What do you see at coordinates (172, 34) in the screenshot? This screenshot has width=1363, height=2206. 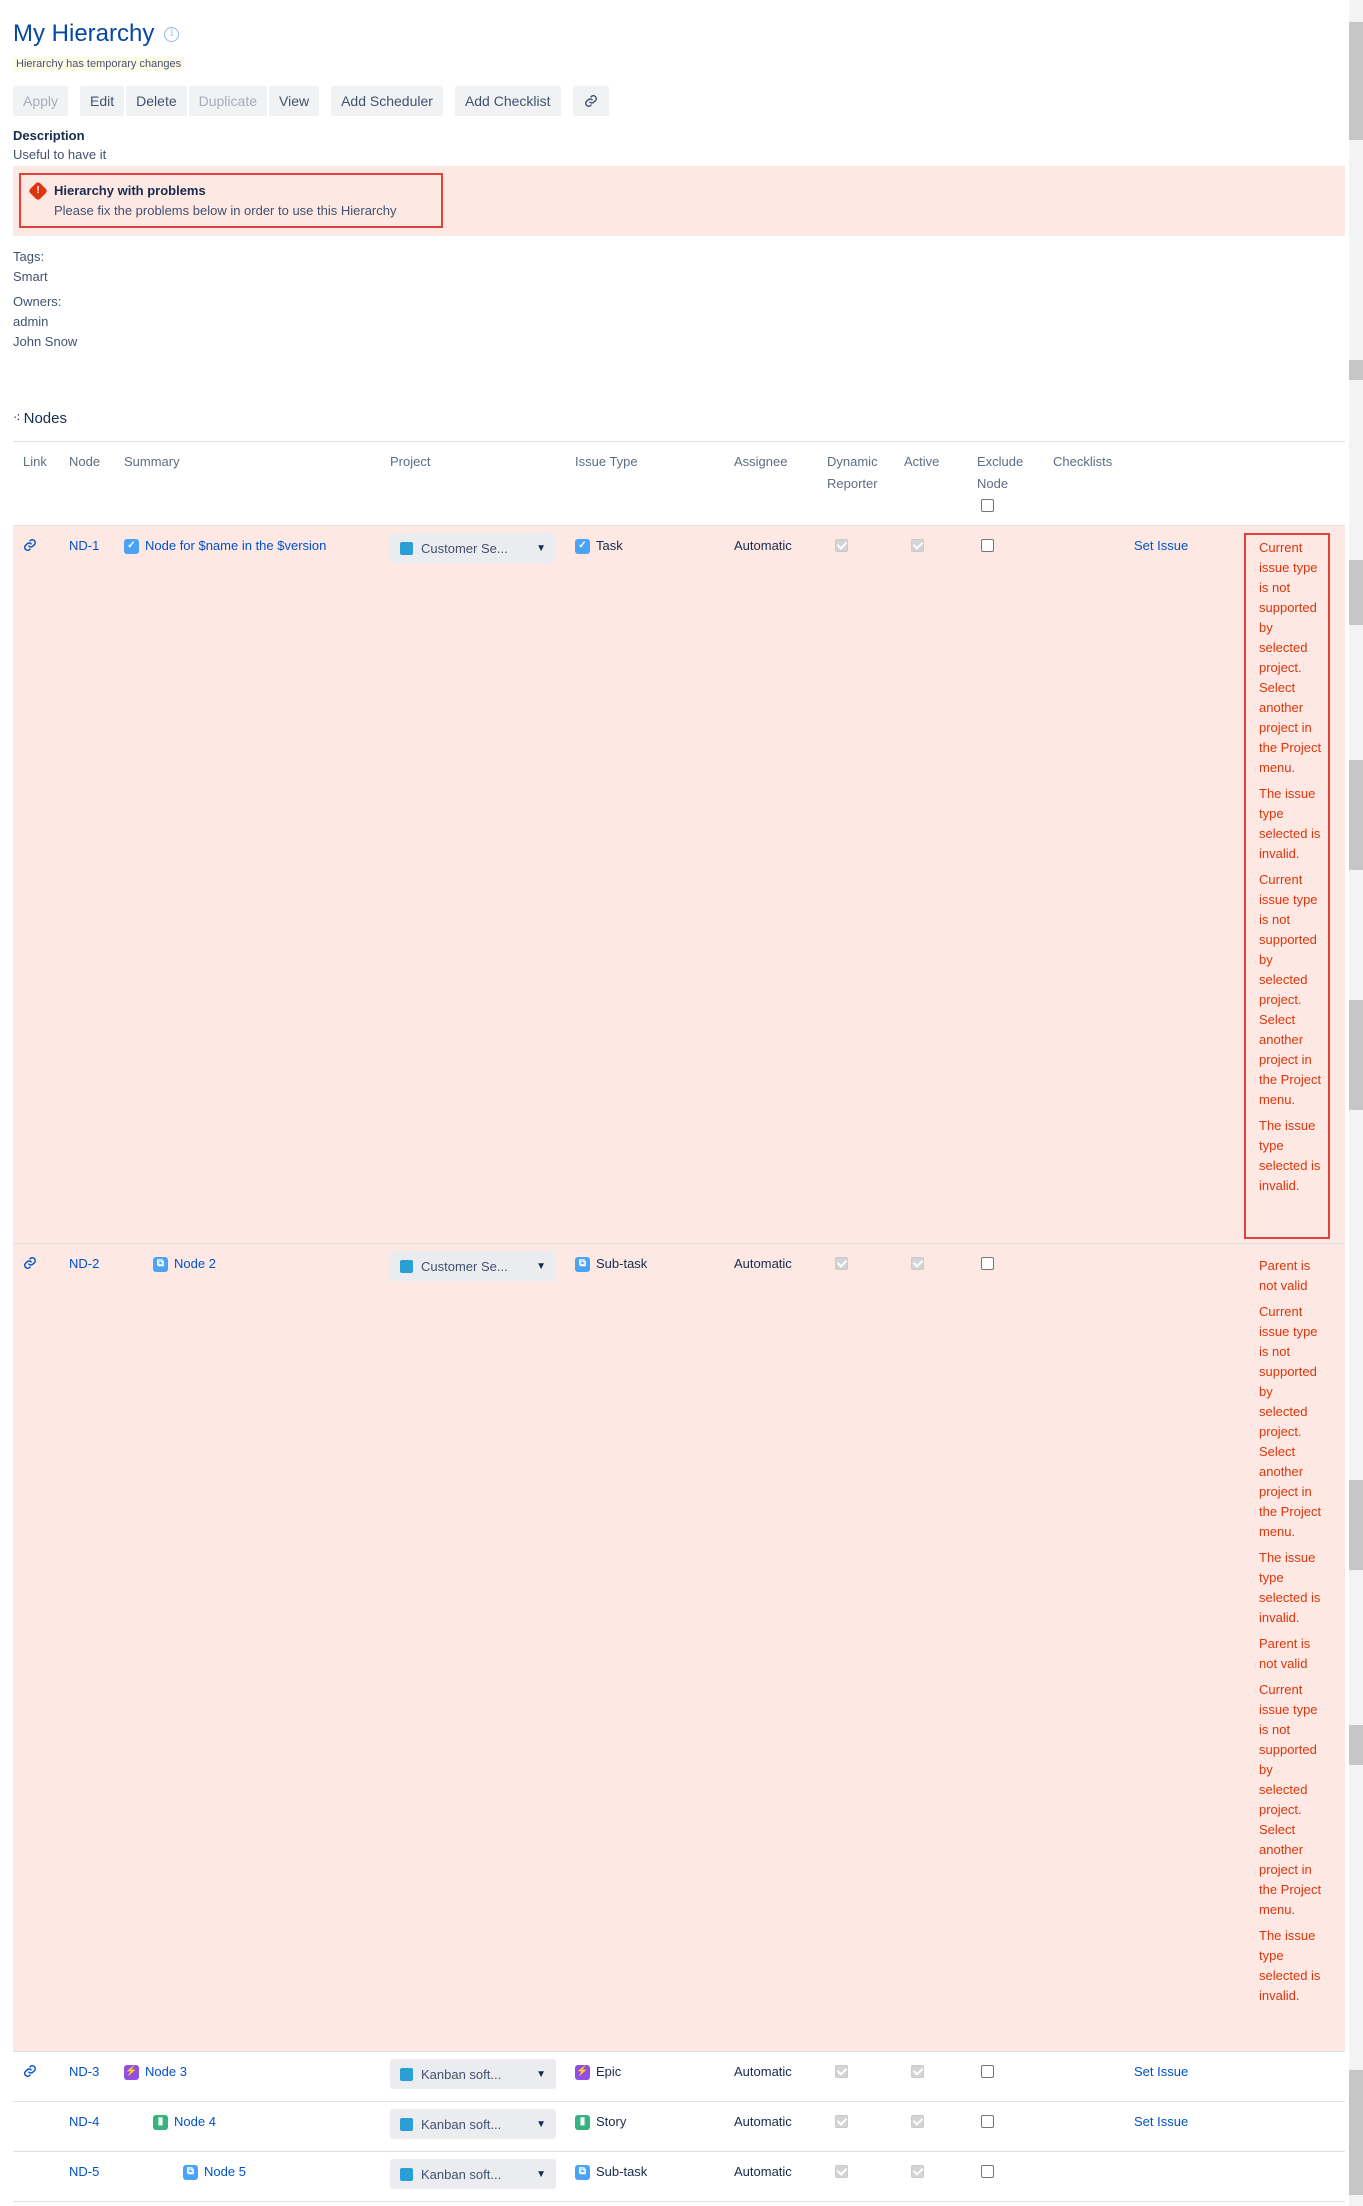 I see `info-icon: i` at bounding box center [172, 34].